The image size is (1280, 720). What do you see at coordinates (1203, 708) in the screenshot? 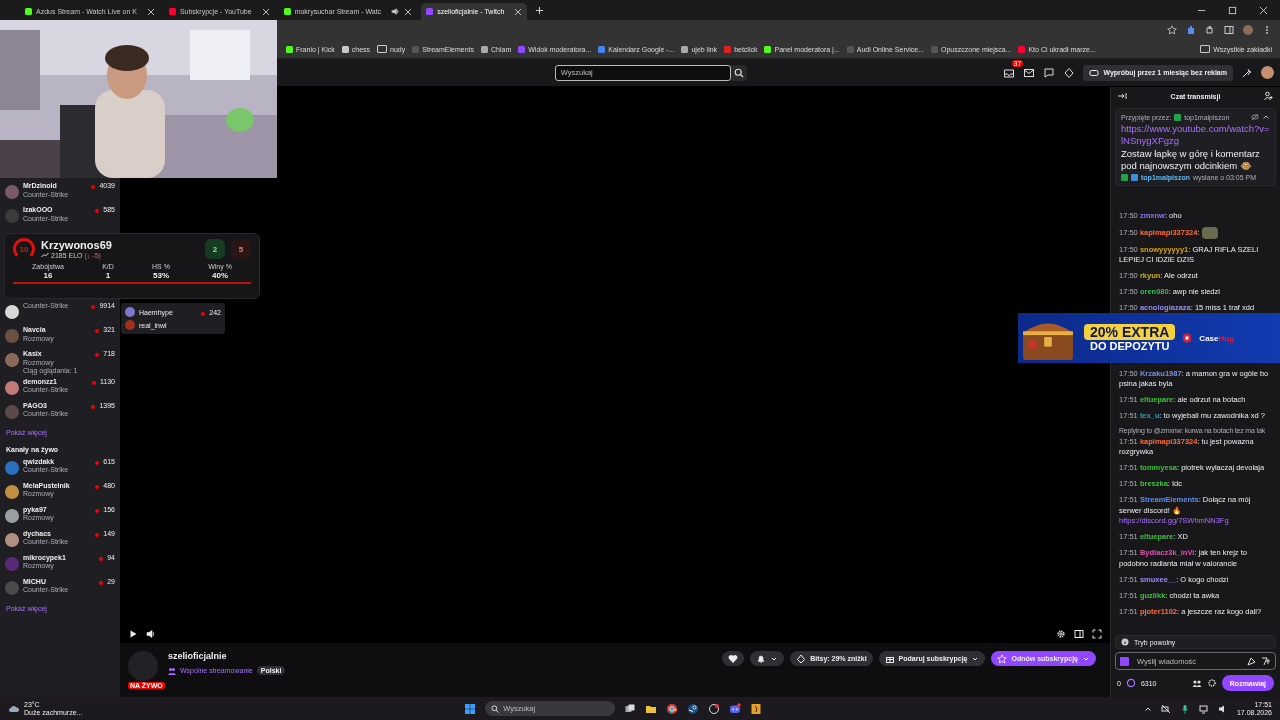
I see `network-icon` at bounding box center [1203, 708].